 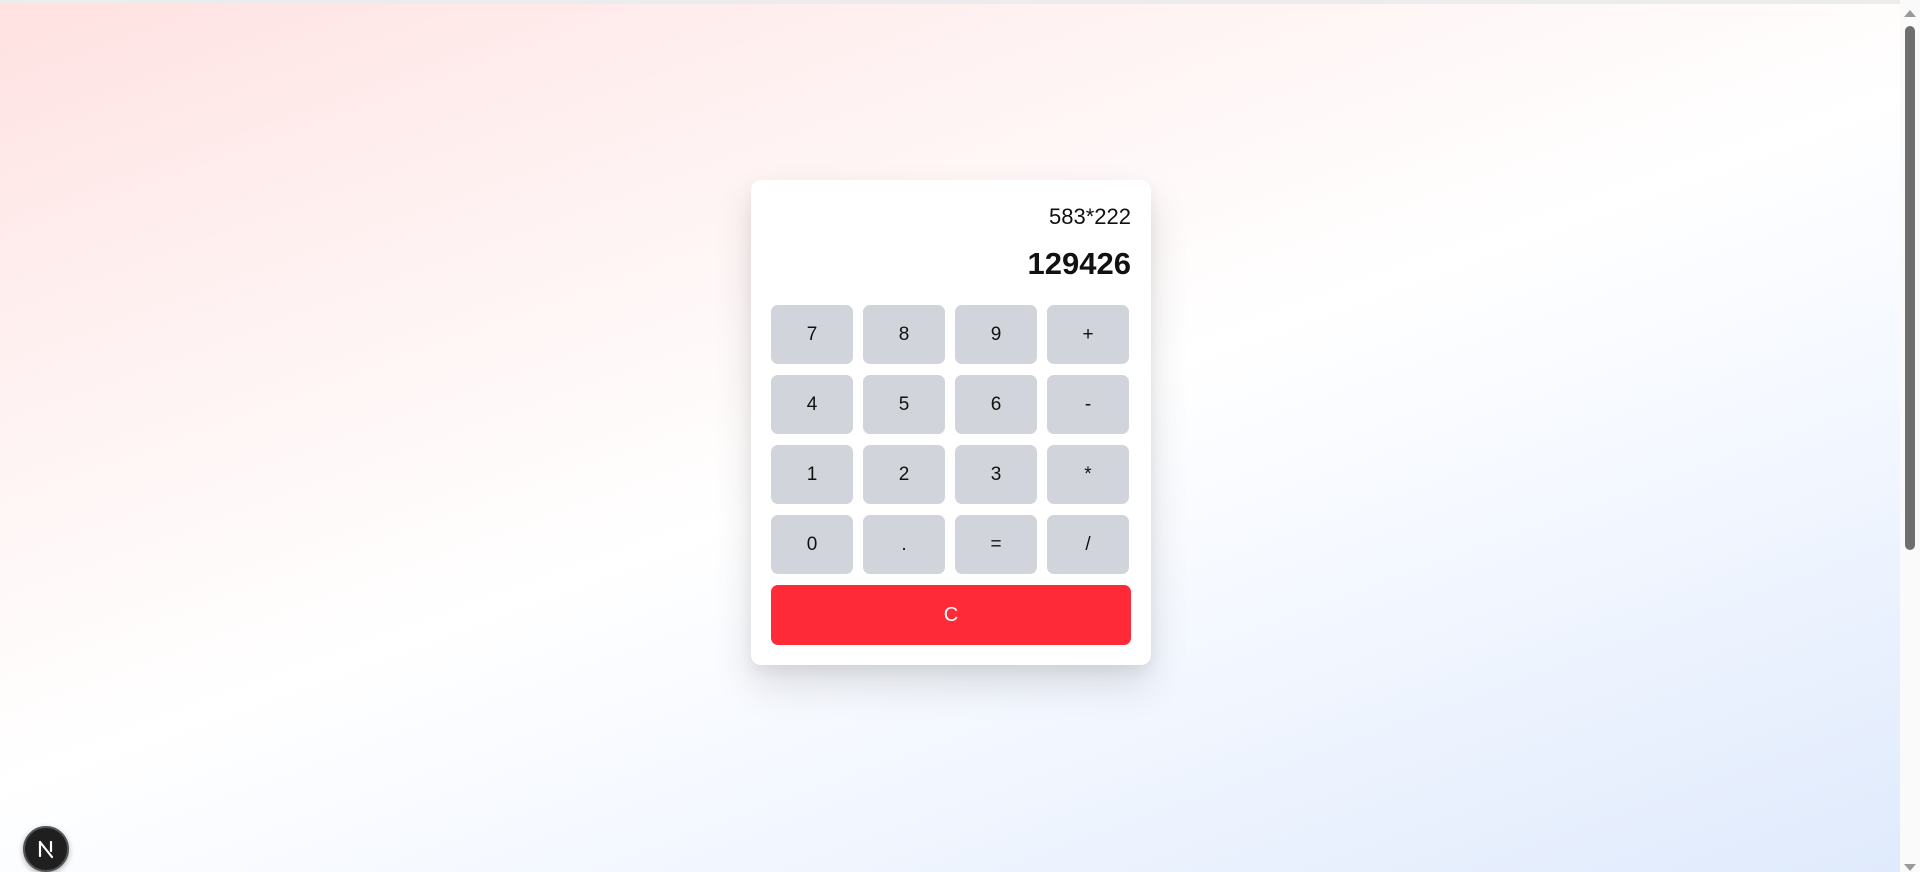 What do you see at coordinates (1090, 216) in the screenshot?
I see `expression-display: 583*222` at bounding box center [1090, 216].